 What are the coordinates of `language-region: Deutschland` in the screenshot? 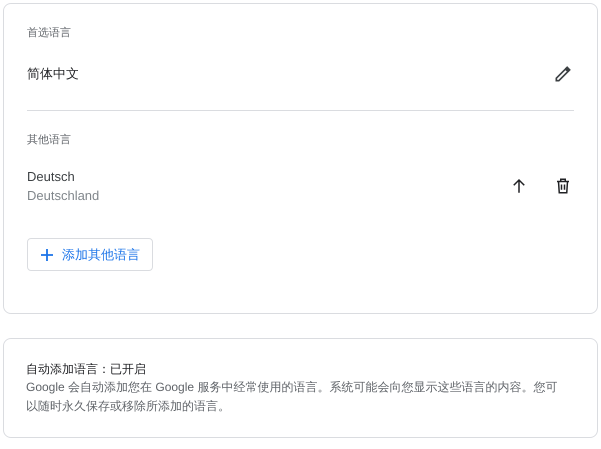 It's located at (63, 196).